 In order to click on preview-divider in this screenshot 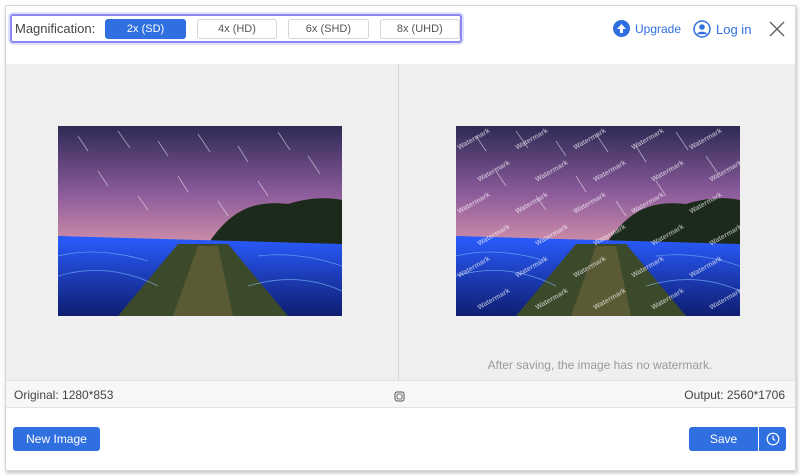, I will do `click(398, 222)`.